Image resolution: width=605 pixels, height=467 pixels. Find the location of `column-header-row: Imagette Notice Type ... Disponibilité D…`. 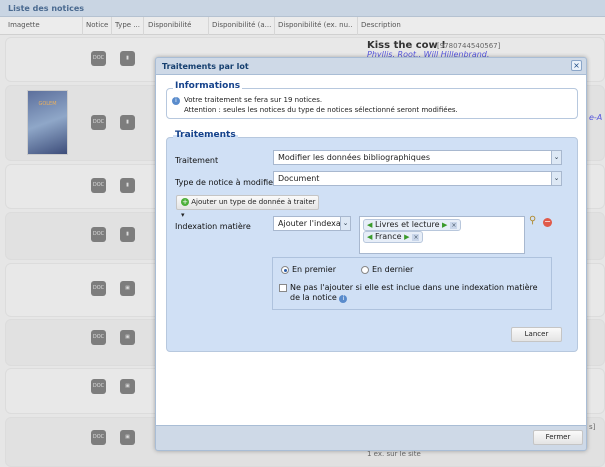

column-header-row: Imagette Notice Type ... Disponibilité D… is located at coordinates (302, 26).